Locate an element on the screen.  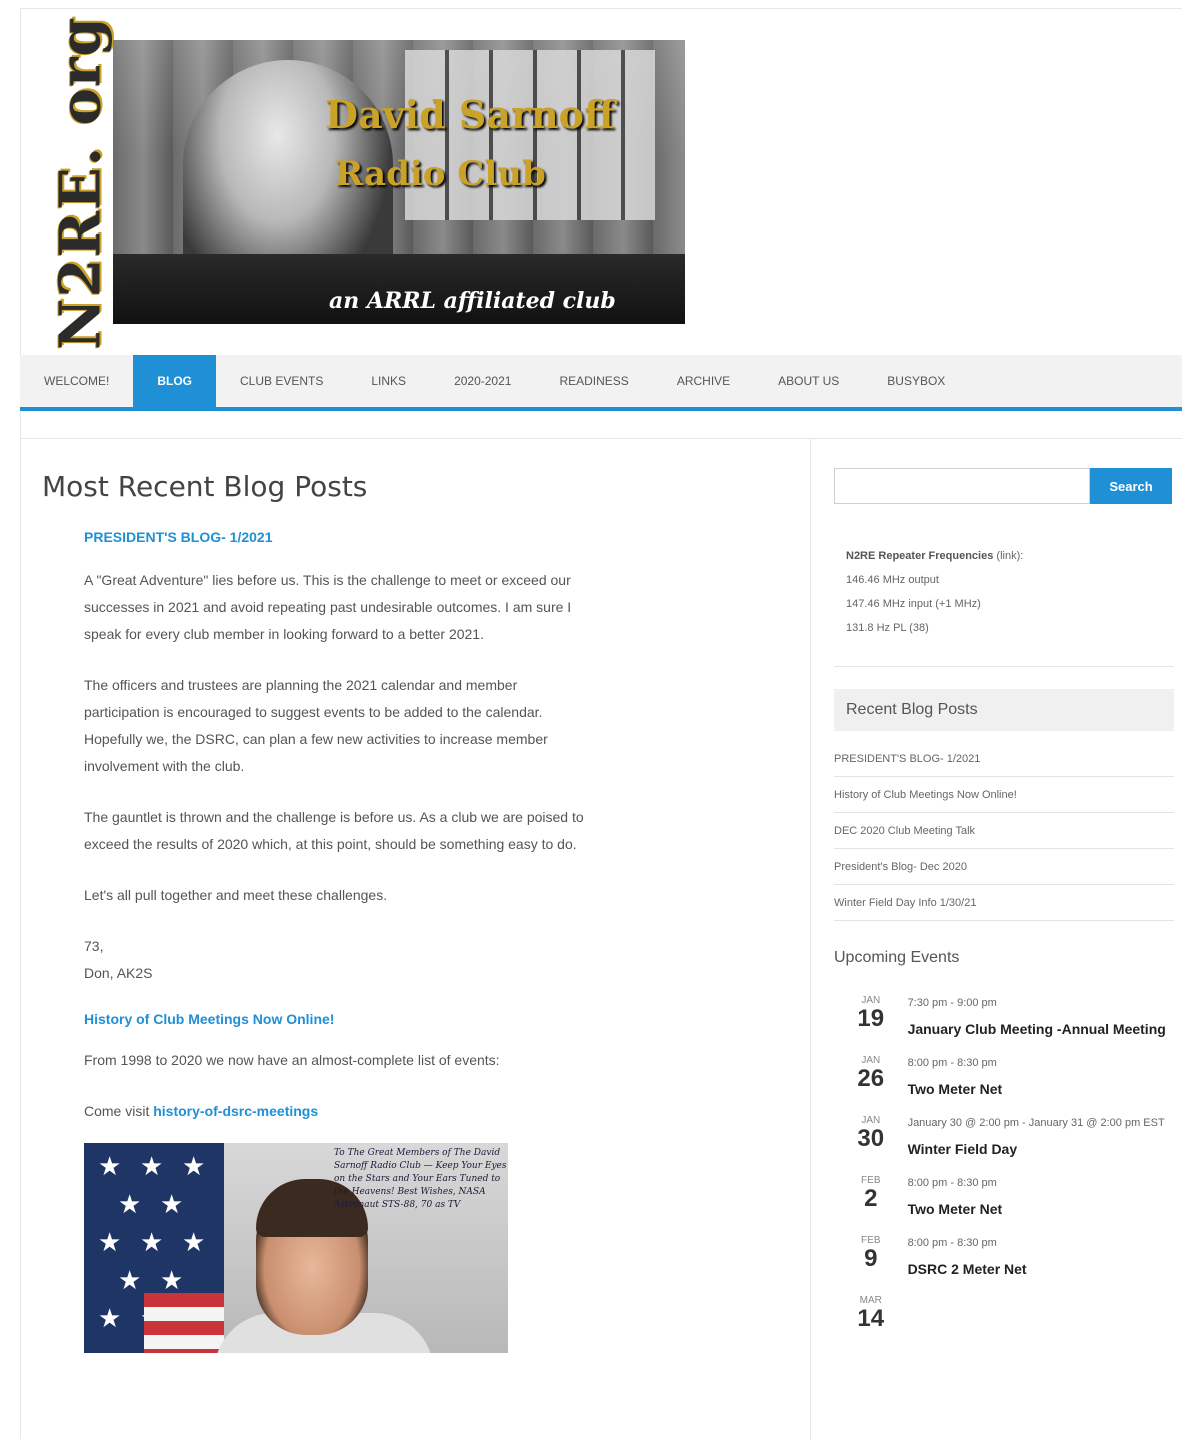
event-details is located at coordinates (1041, 1313).